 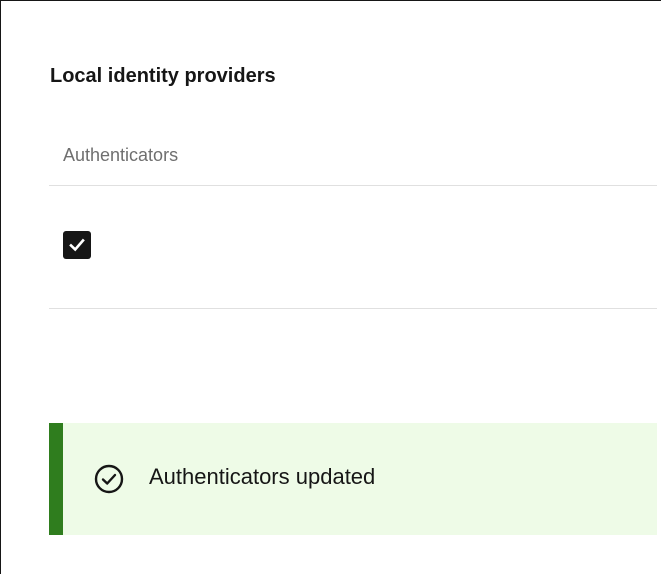 What do you see at coordinates (121, 155) in the screenshot?
I see `column-header-authenticators: Authenticators` at bounding box center [121, 155].